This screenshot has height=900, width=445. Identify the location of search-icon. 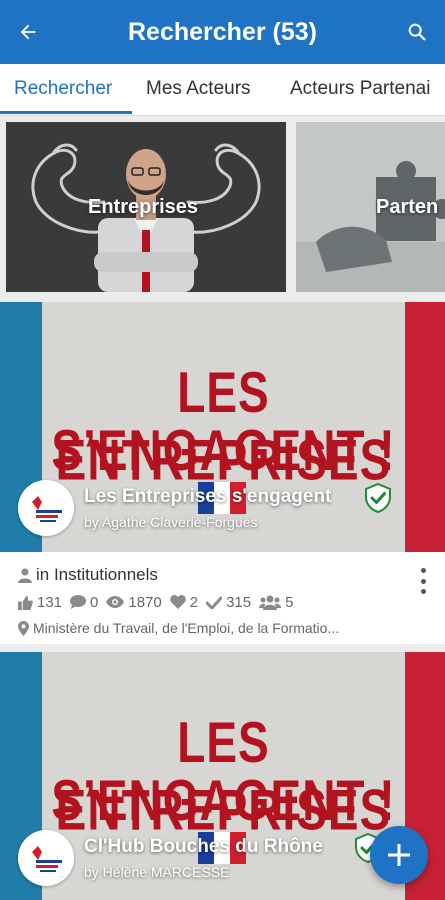
(417, 32).